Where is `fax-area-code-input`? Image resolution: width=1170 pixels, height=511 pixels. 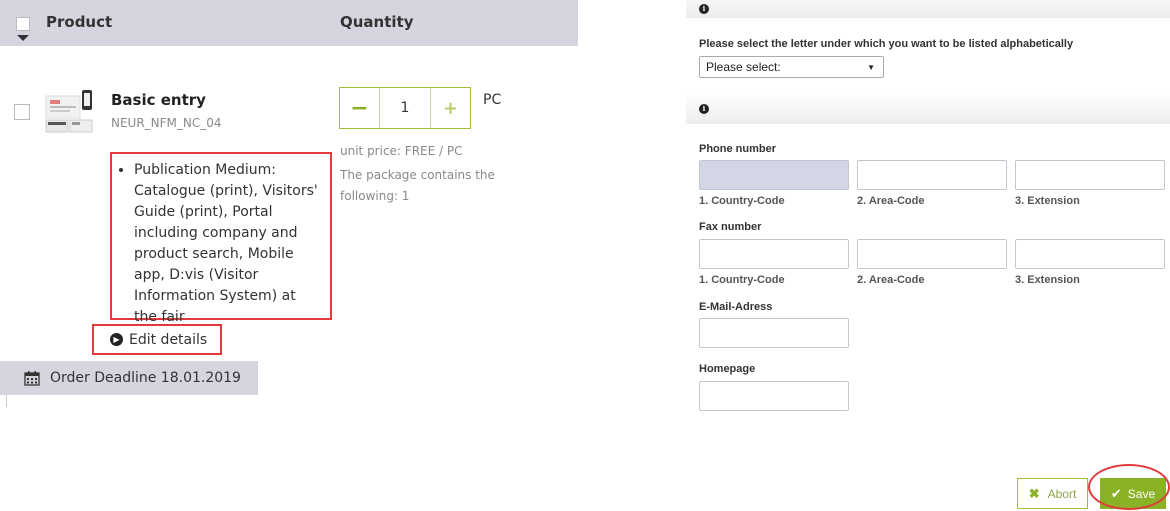 fax-area-code-input is located at coordinates (932, 254).